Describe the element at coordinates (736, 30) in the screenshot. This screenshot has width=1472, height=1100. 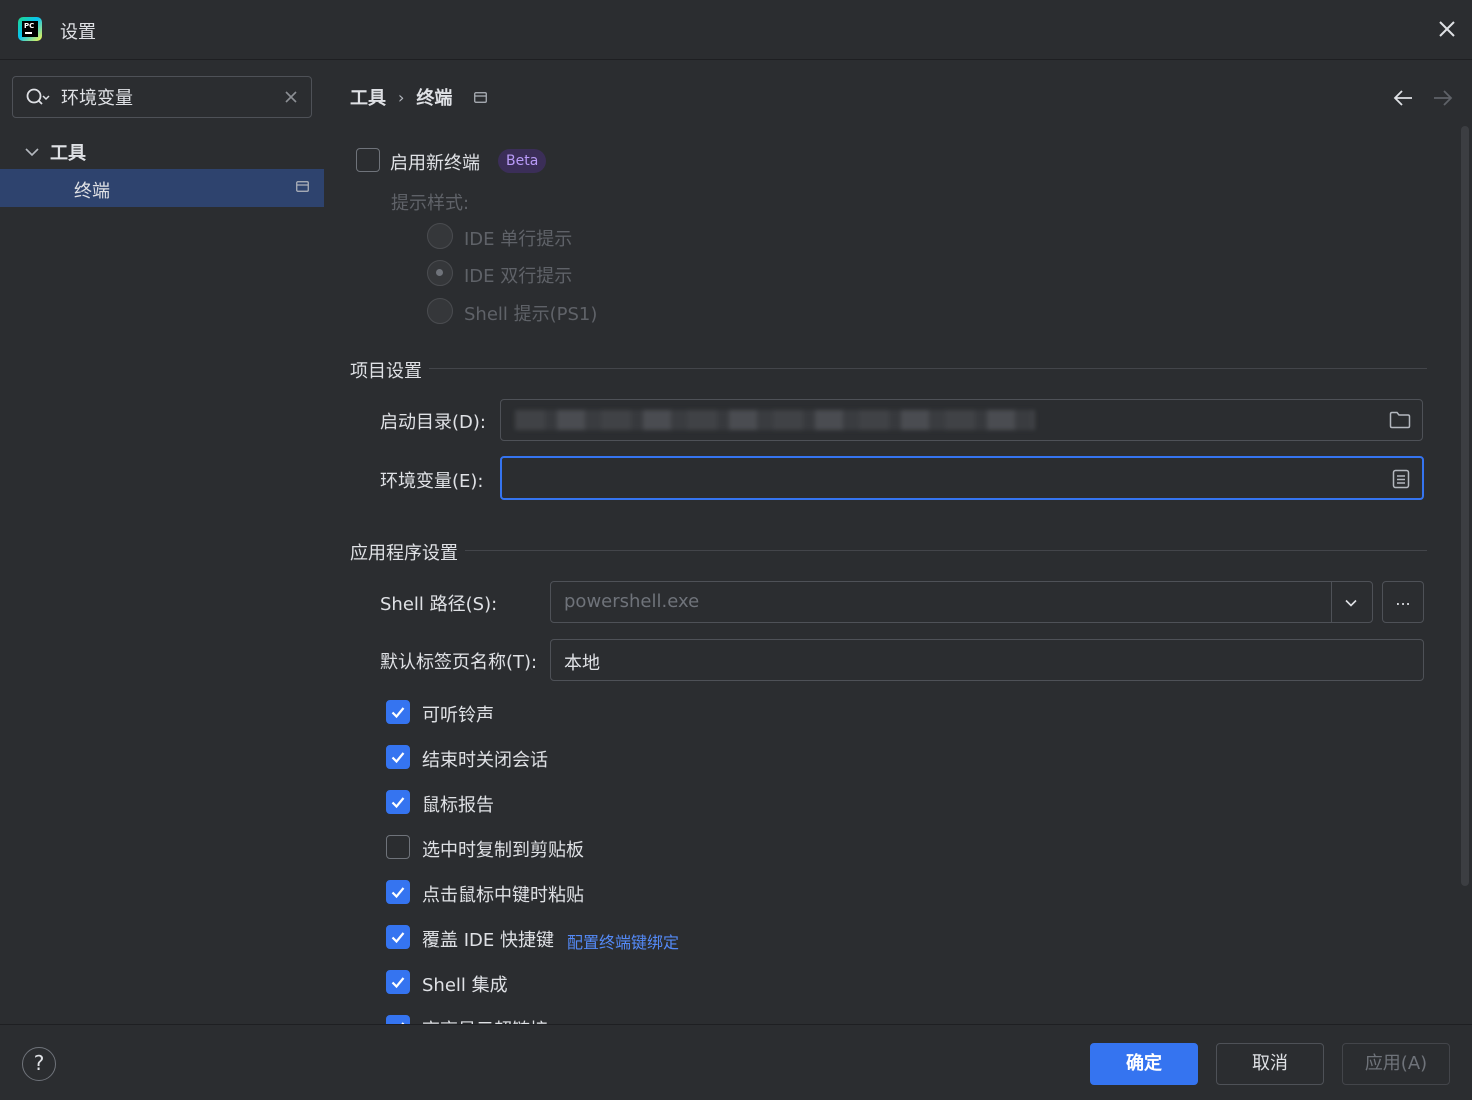
I see `title-bar: PC 设置` at that location.